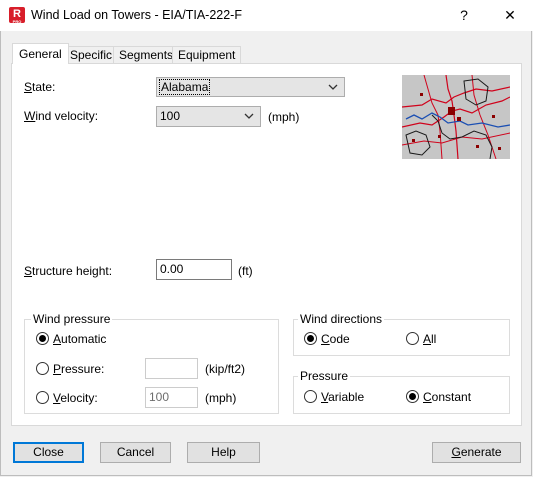 The height and width of the screenshot is (477, 533). What do you see at coordinates (221, 398) in the screenshot?
I see `velocity-unit: (mph)` at bounding box center [221, 398].